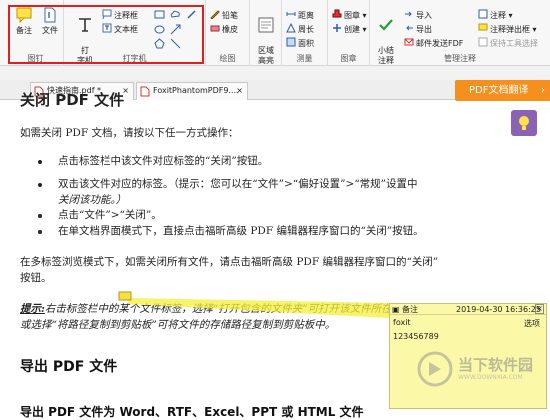 This screenshot has width=550, height=420. I want to click on area-highlight-icon, so click(266, 25).